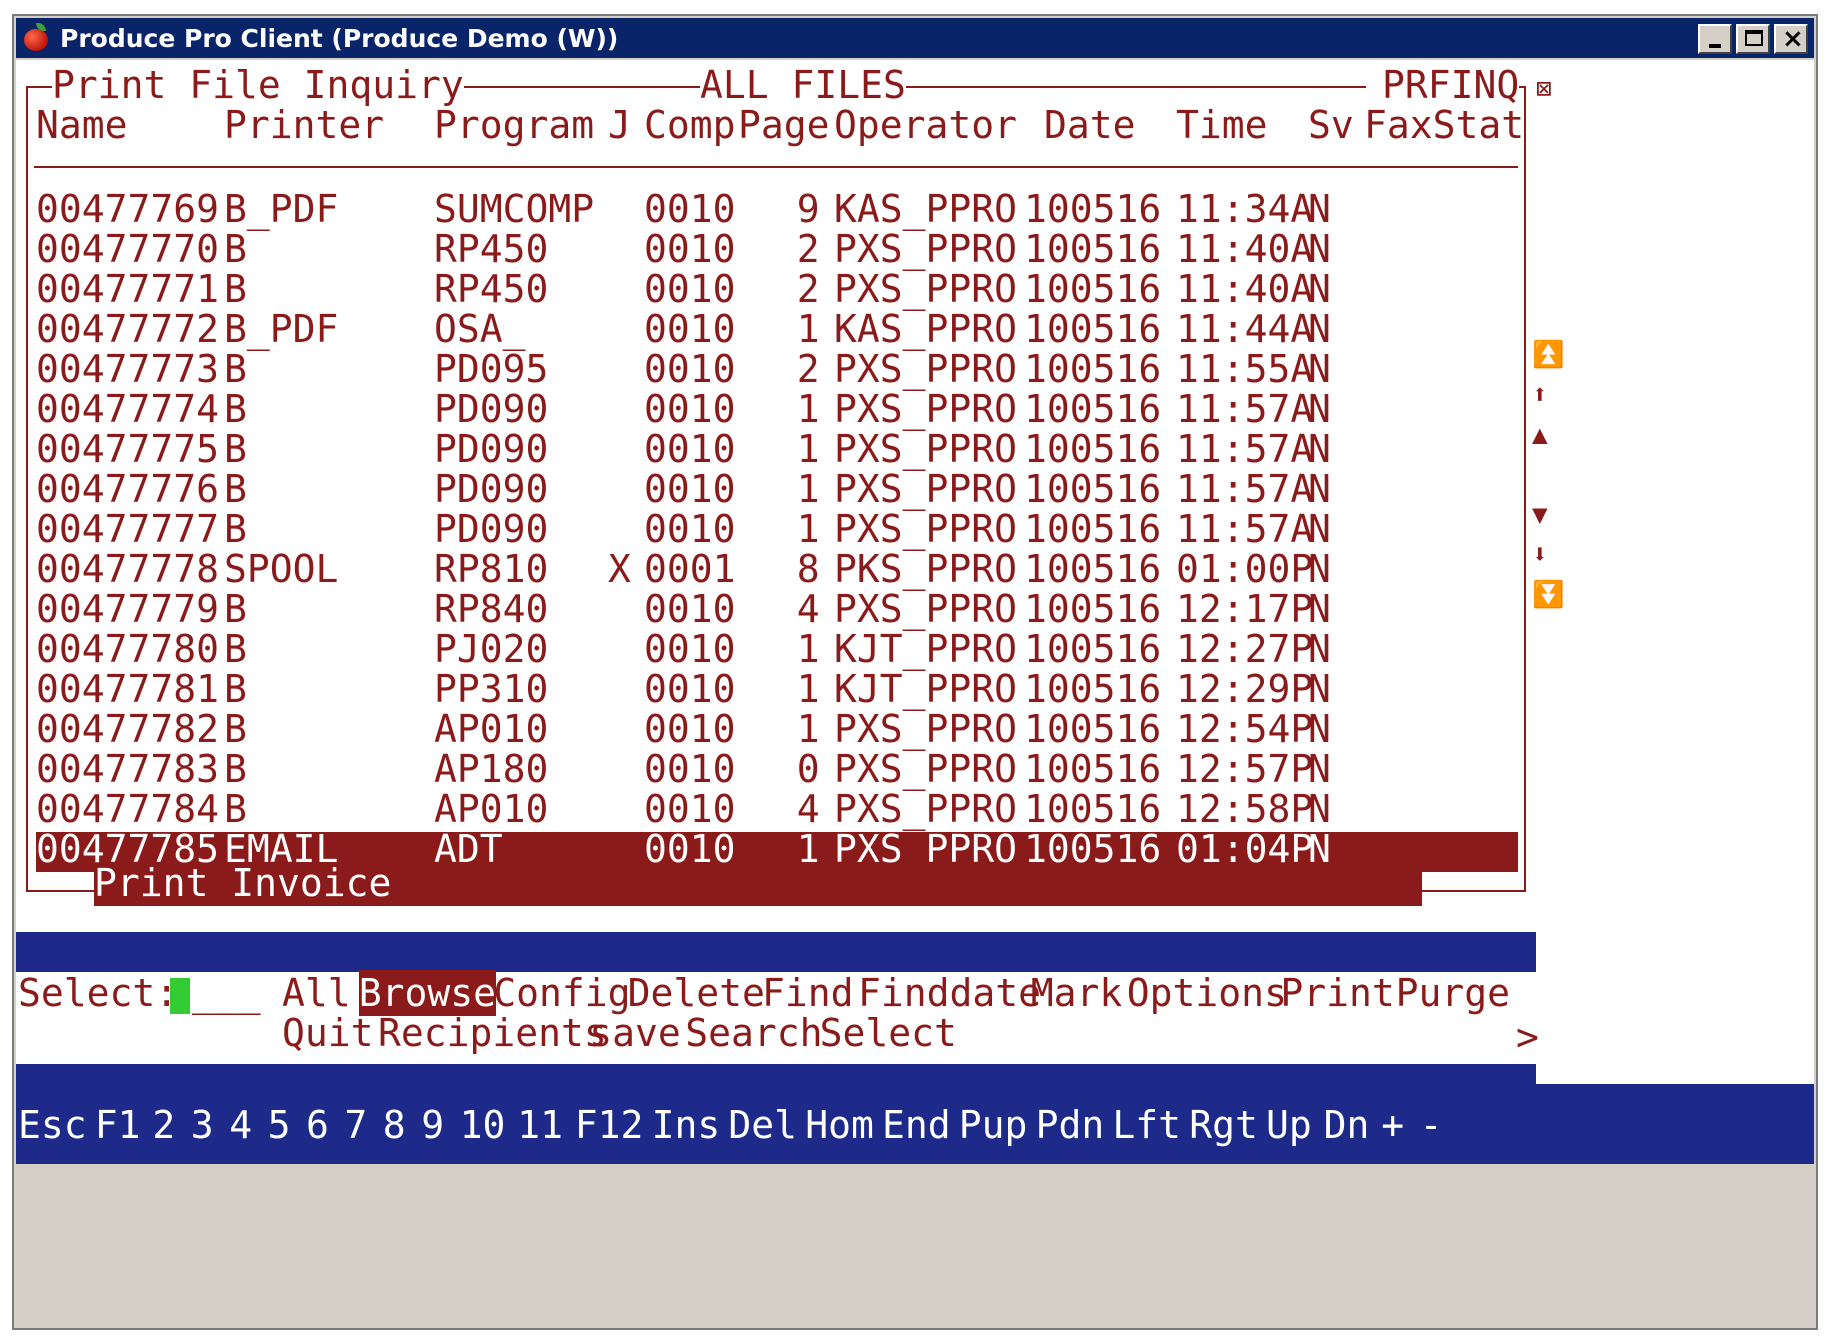 The height and width of the screenshot is (1336, 1828). I want to click on command-save: save, so click(635, 1033).